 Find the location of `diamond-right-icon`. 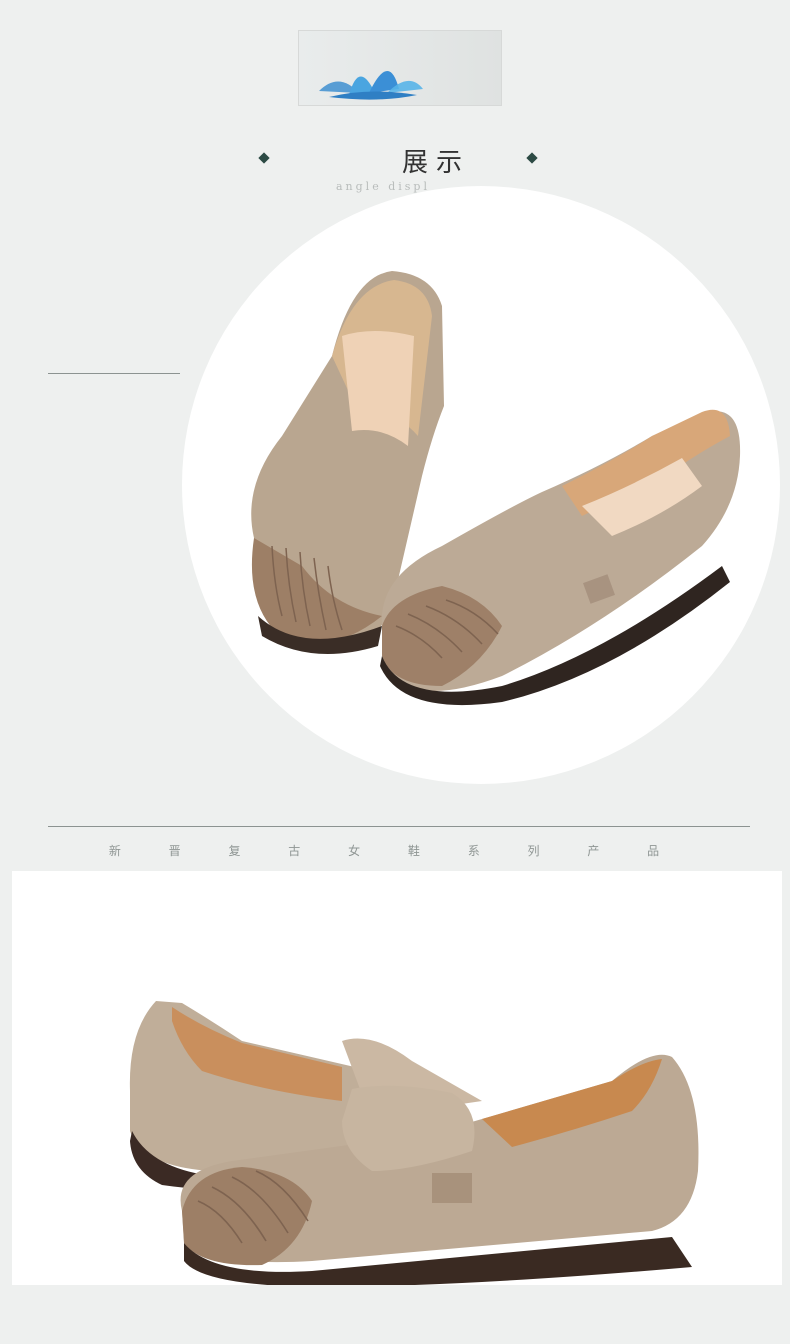

diamond-right-icon is located at coordinates (532, 158).